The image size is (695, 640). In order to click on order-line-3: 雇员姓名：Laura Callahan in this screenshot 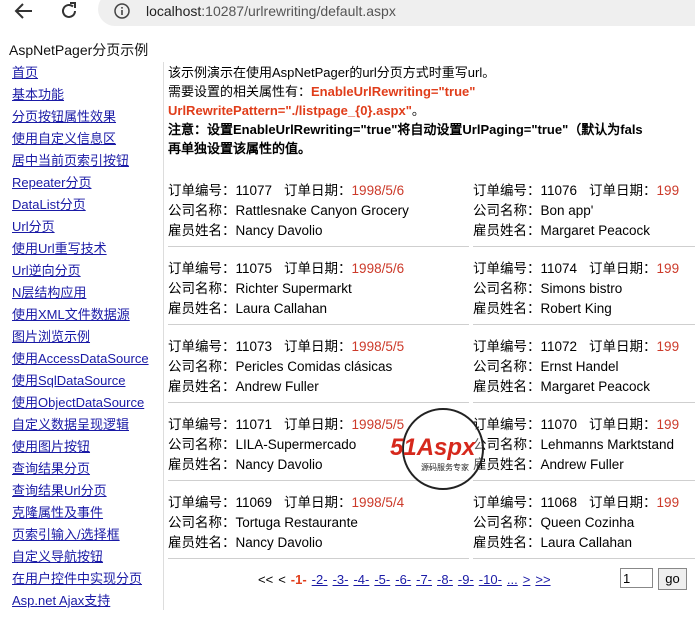, I will do `click(318, 309)`.